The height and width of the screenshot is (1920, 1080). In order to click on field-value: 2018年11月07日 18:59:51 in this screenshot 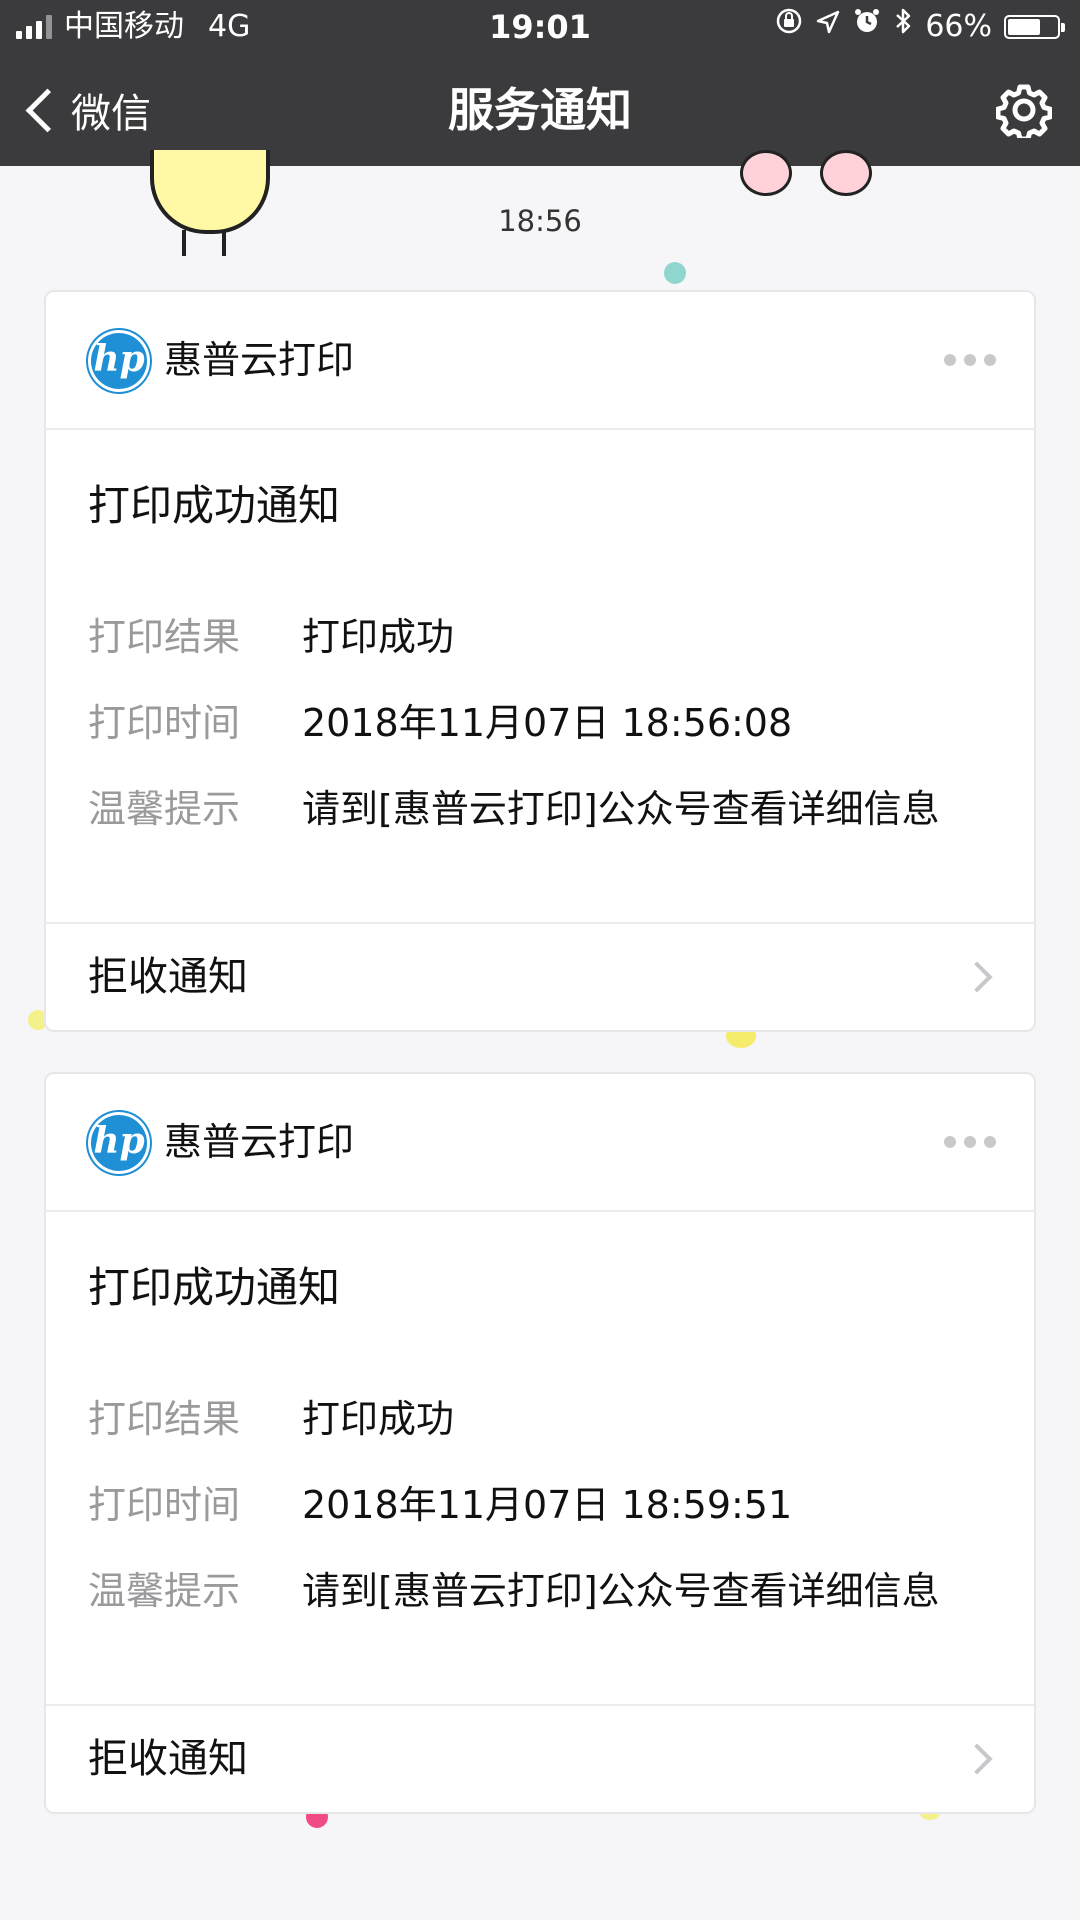, I will do `click(547, 1505)`.